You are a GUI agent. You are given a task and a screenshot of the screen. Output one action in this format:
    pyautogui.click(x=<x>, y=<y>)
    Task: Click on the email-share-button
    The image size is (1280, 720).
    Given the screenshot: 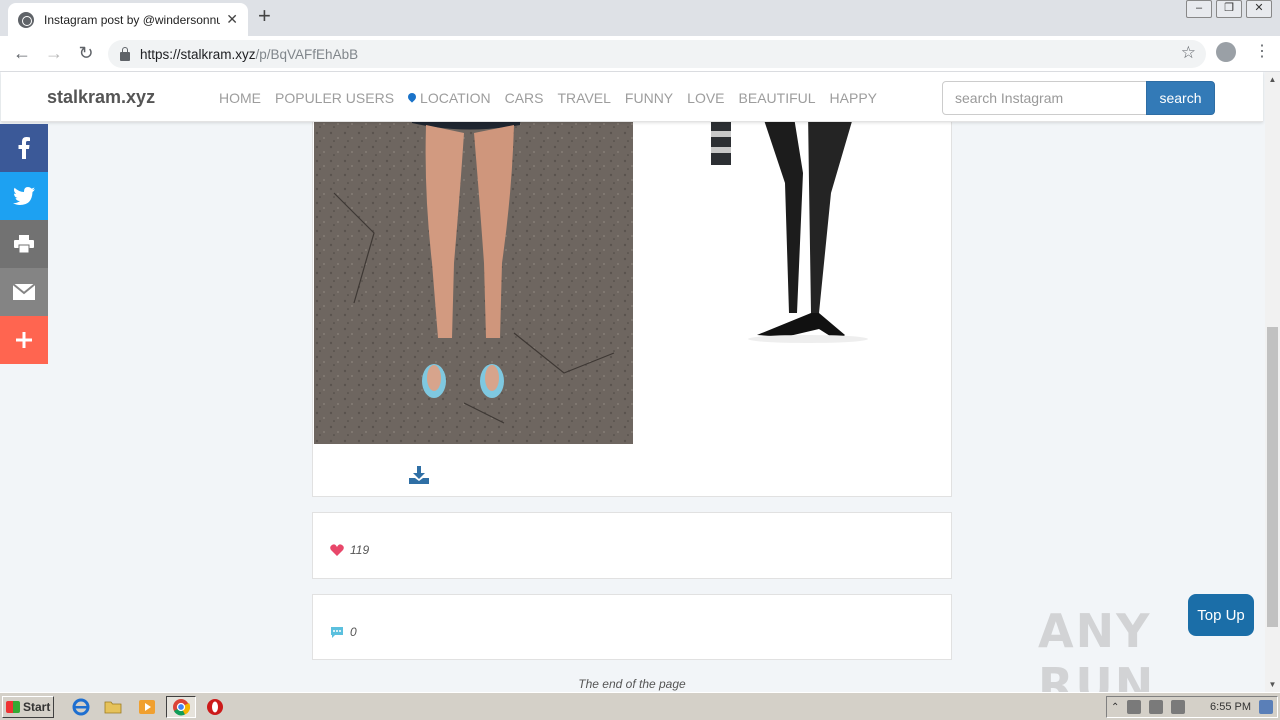 What is the action you would take?
    pyautogui.click(x=24, y=292)
    